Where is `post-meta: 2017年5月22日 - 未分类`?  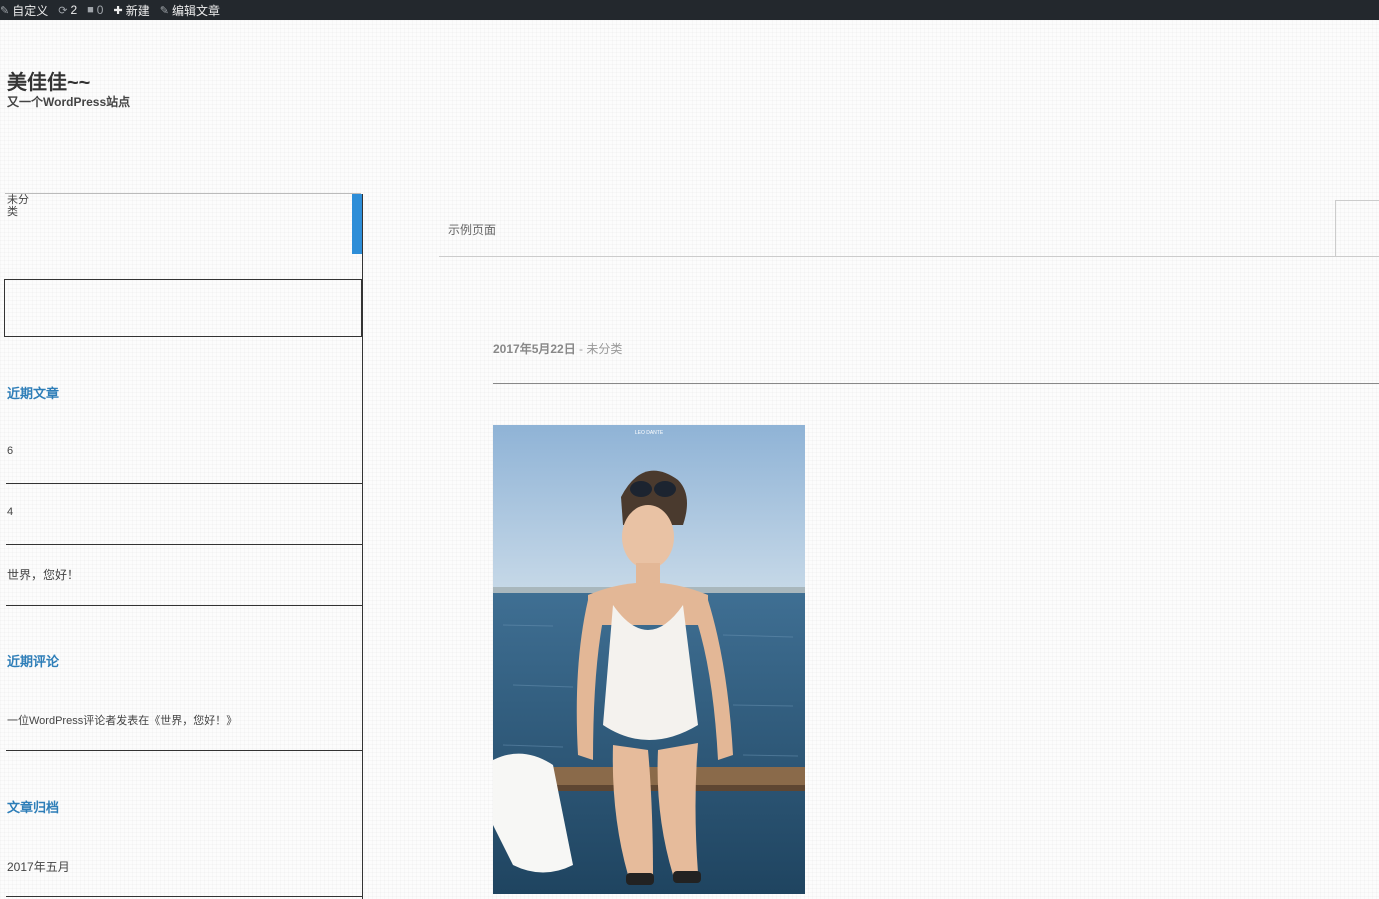 post-meta: 2017年5月22日 - 未分类 is located at coordinates (557, 348).